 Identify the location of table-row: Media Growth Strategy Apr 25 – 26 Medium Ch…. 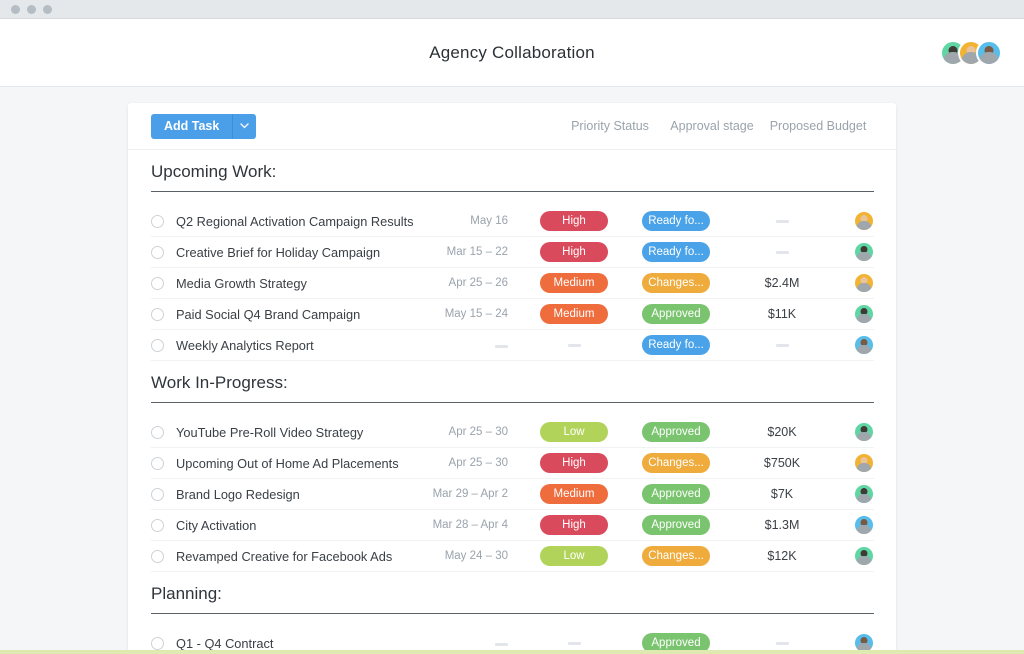
(512, 283).